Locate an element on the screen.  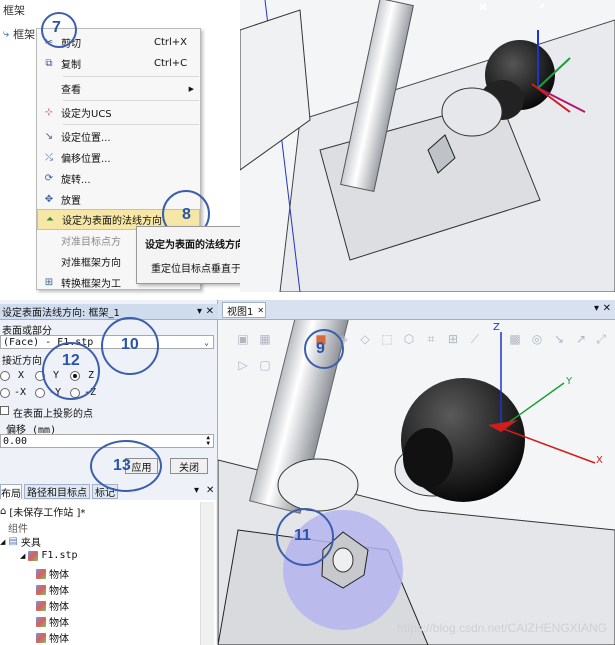
set-position-icon: ↘ is located at coordinates (49, 136).